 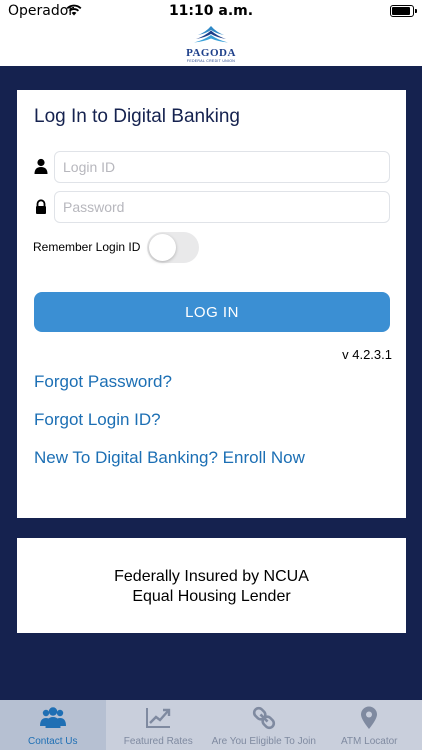 What do you see at coordinates (52, 717) in the screenshot?
I see `people-icon` at bounding box center [52, 717].